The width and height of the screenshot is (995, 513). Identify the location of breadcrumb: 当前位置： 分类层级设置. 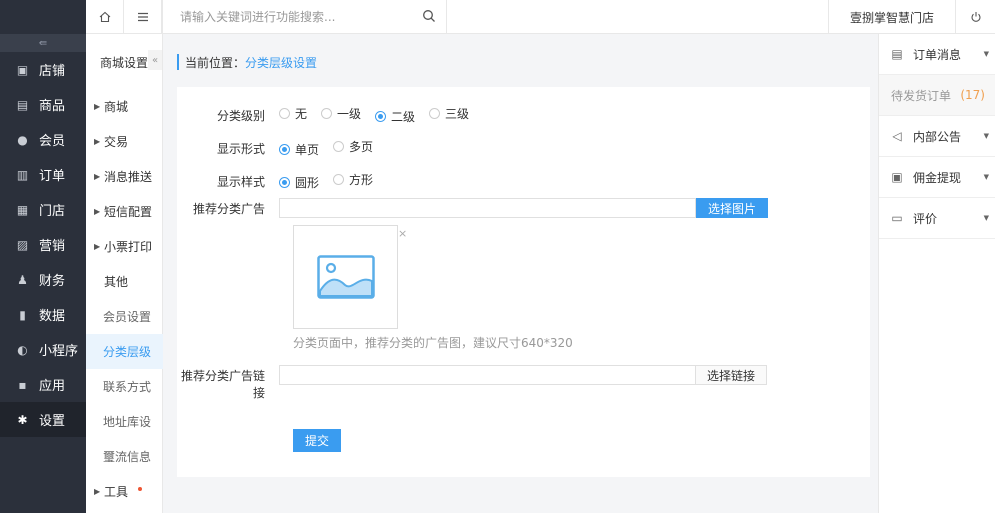
(247, 62).